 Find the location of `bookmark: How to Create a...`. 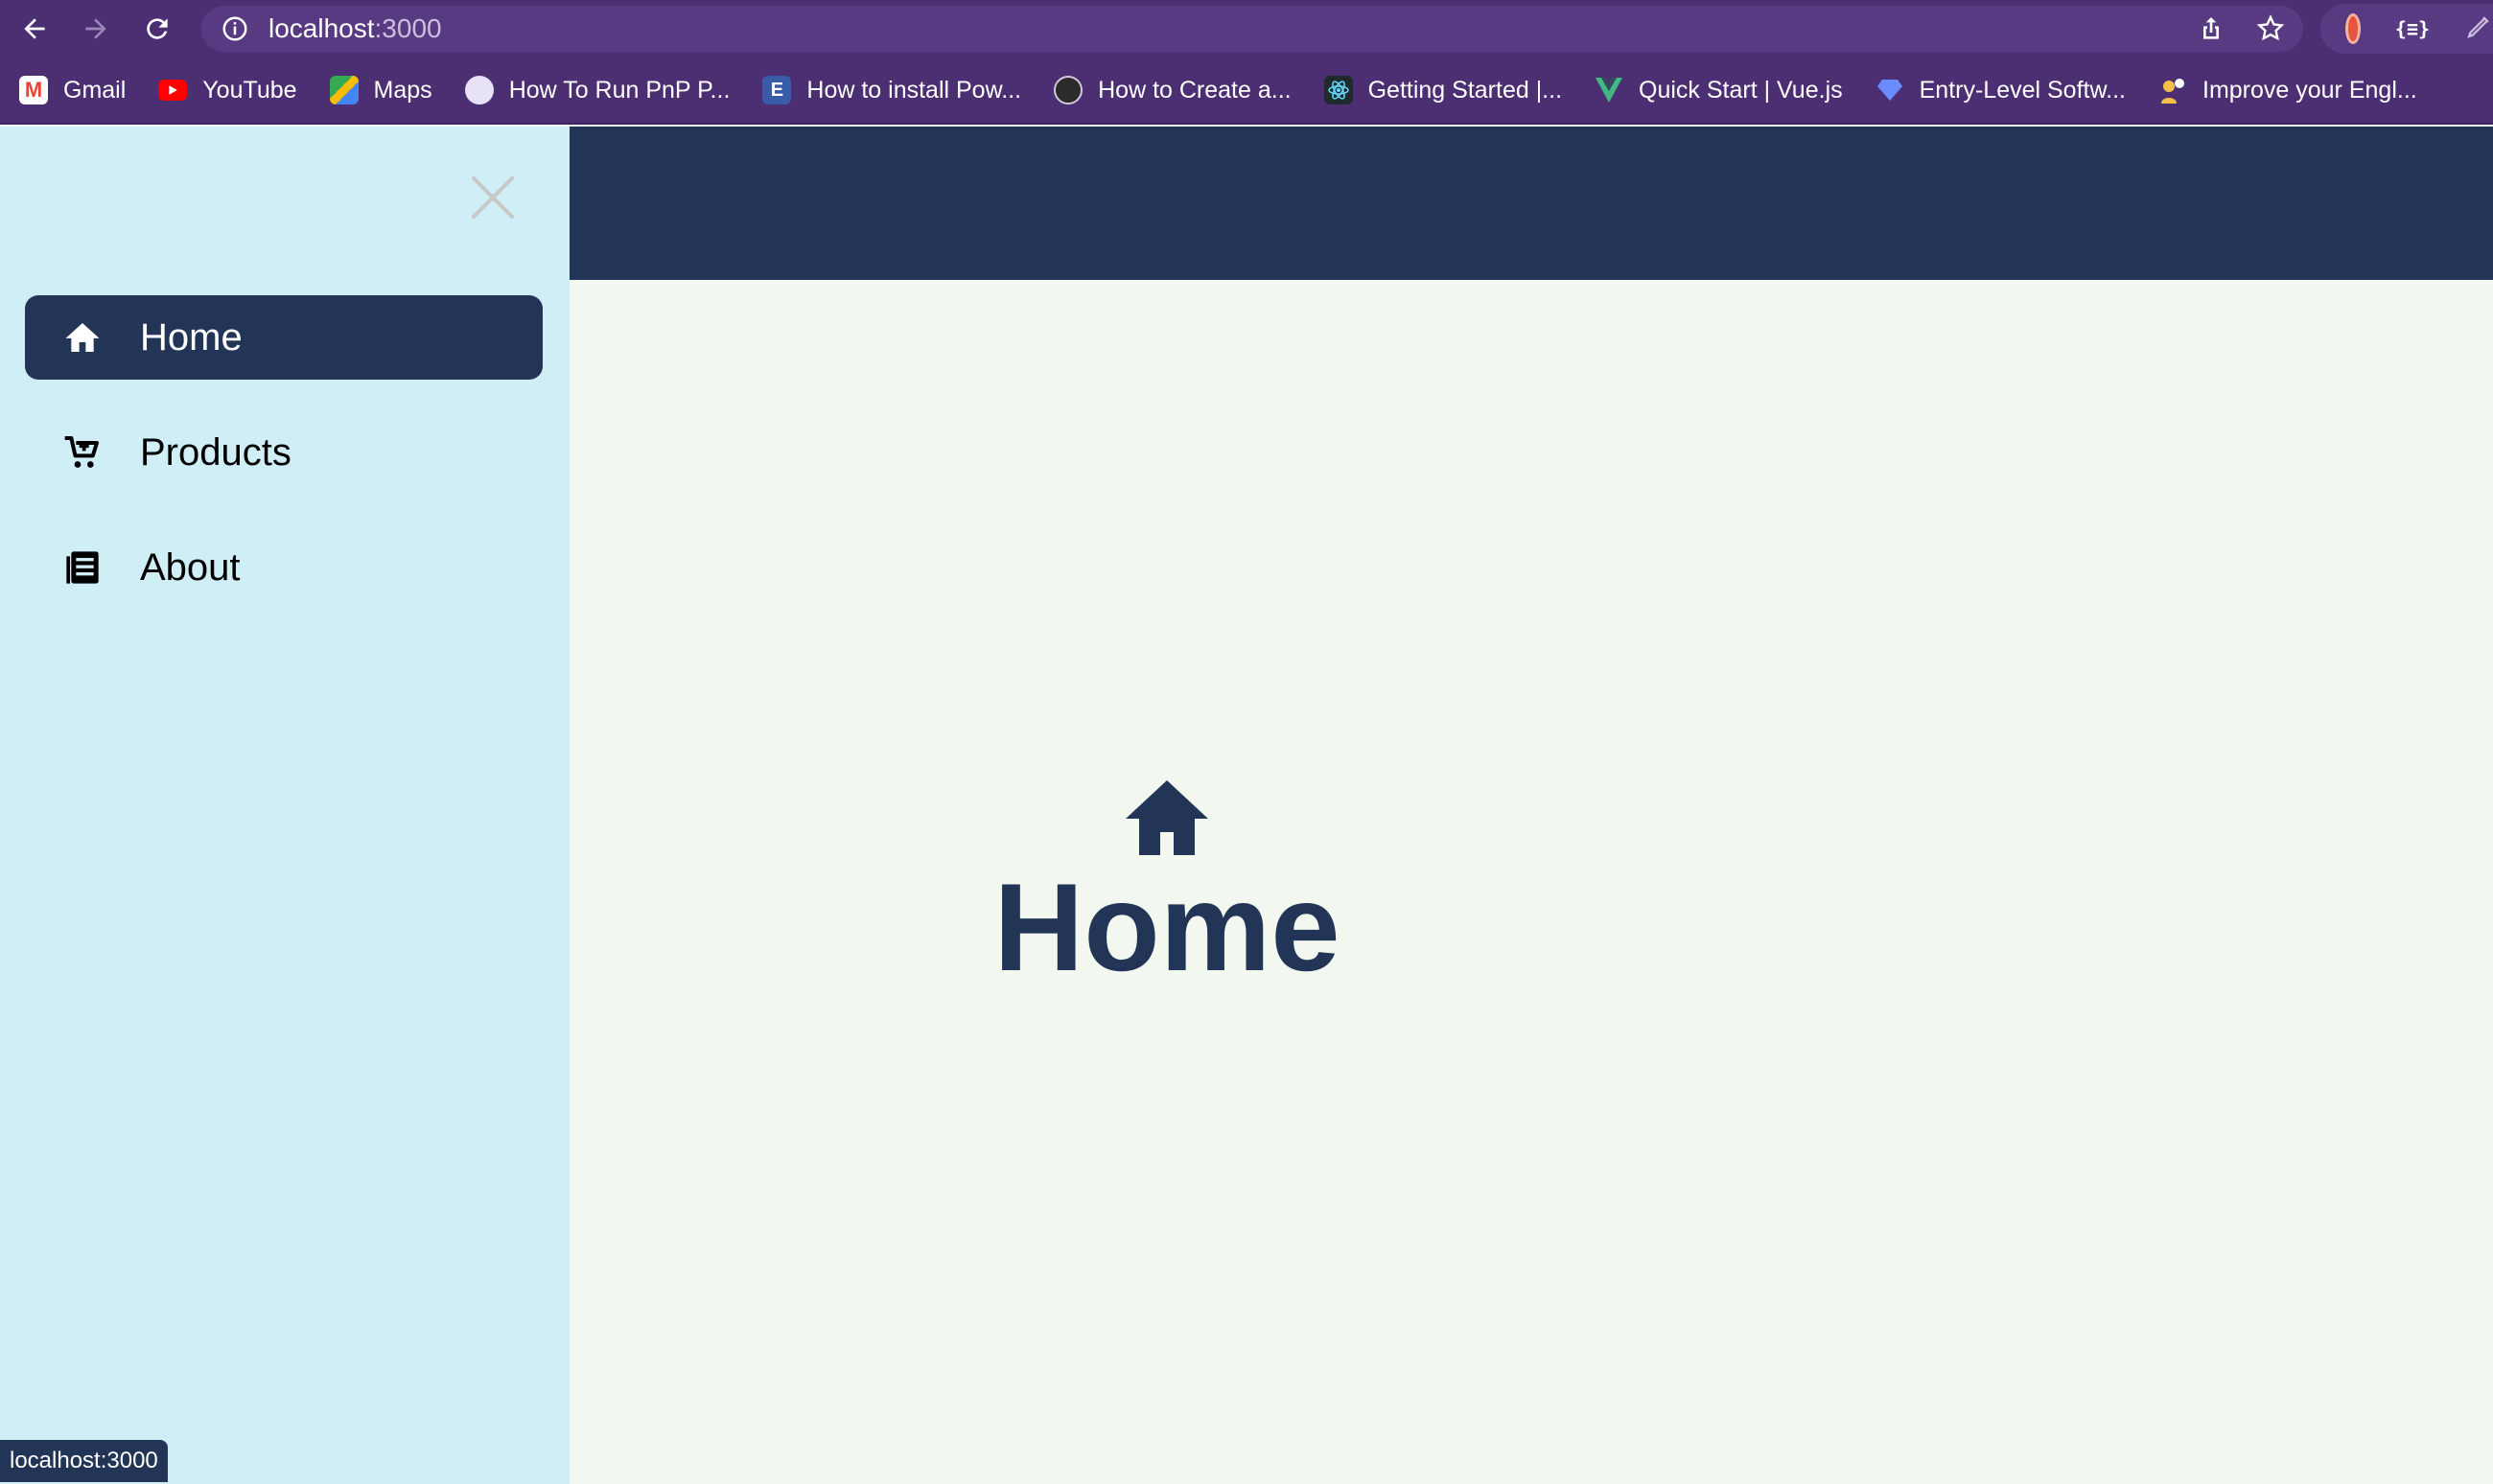

bookmark: How to Create a... is located at coordinates (1173, 90).